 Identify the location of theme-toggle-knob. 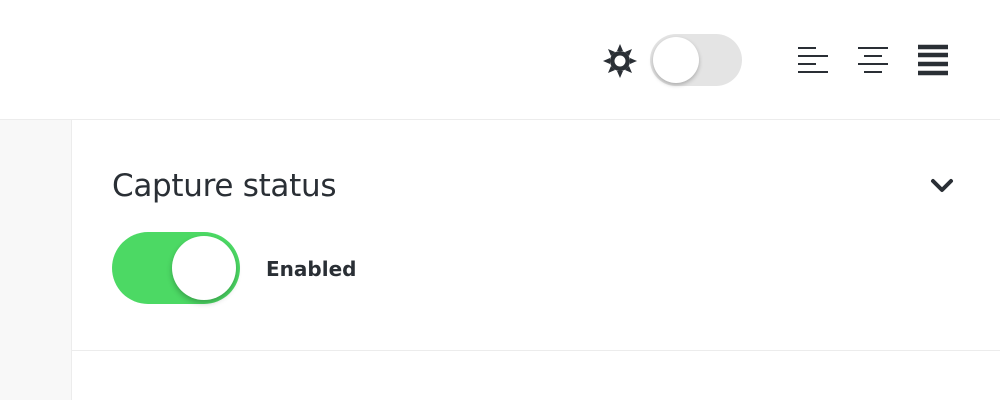
(676, 60).